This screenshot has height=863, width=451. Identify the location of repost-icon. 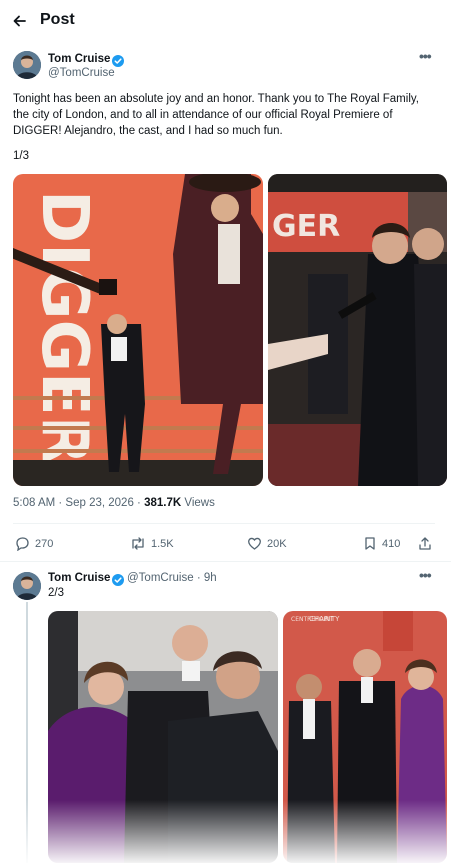
(138, 543).